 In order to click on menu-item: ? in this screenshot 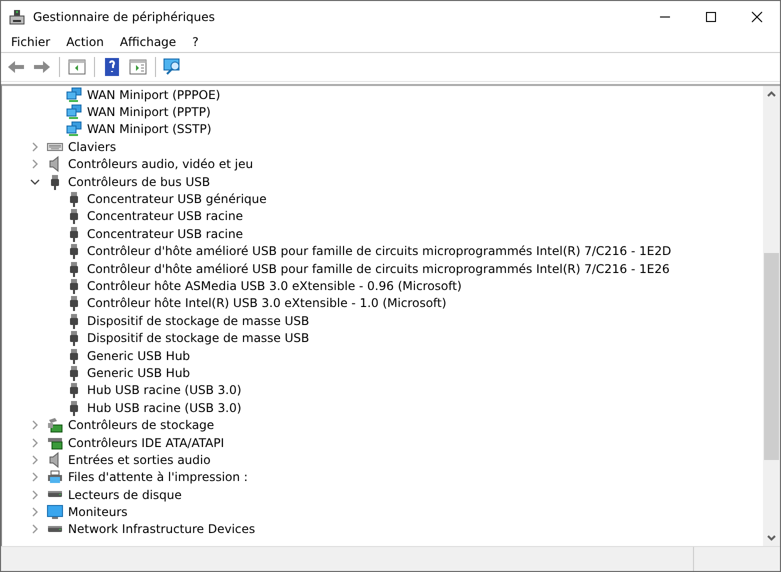, I will do `click(195, 42)`.